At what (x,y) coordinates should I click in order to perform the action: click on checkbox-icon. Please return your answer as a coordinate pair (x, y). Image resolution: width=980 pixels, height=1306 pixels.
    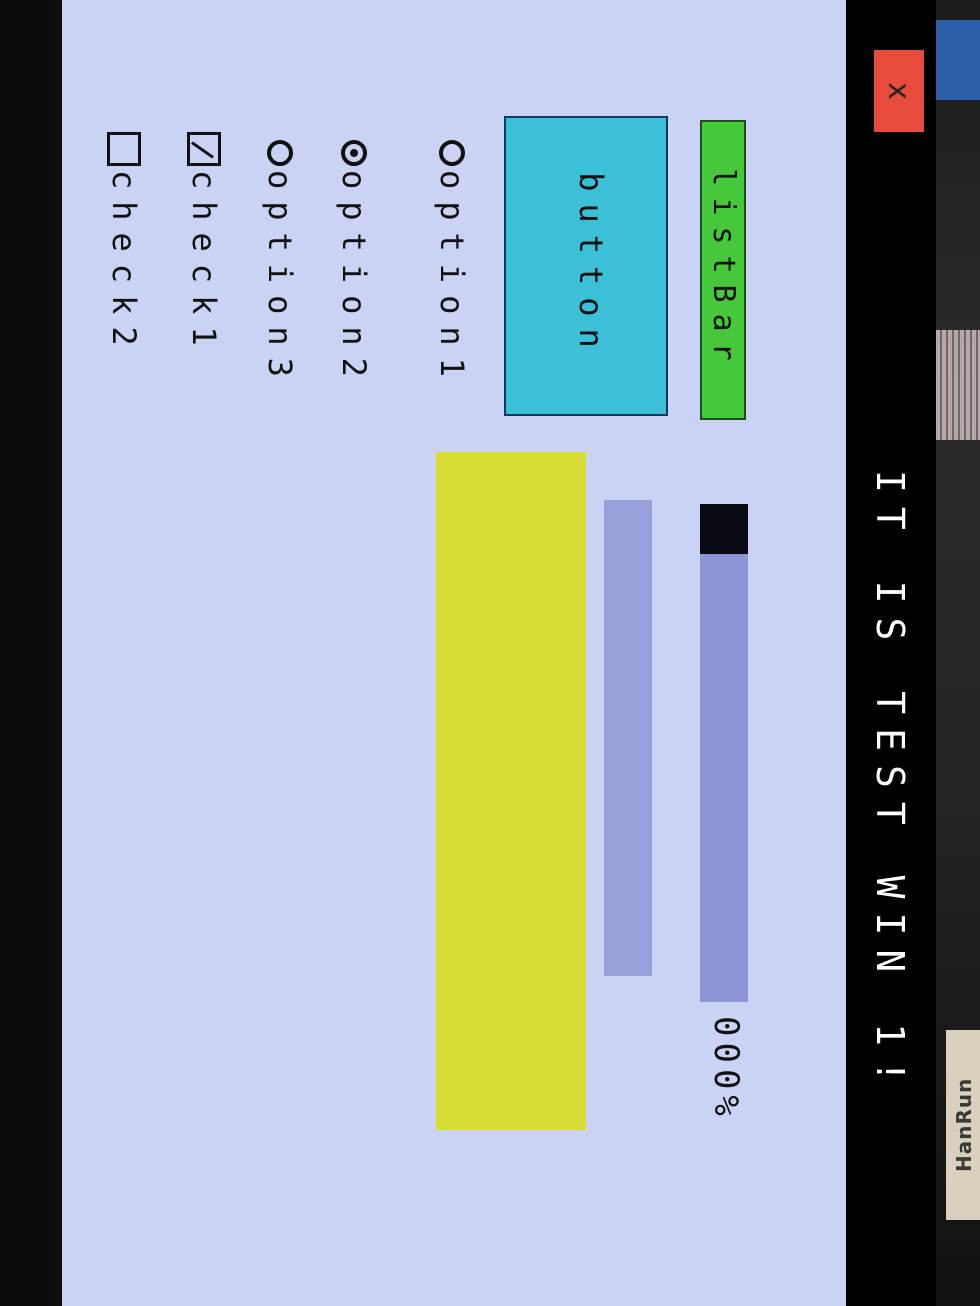
    Looking at the image, I should click on (124, 149).